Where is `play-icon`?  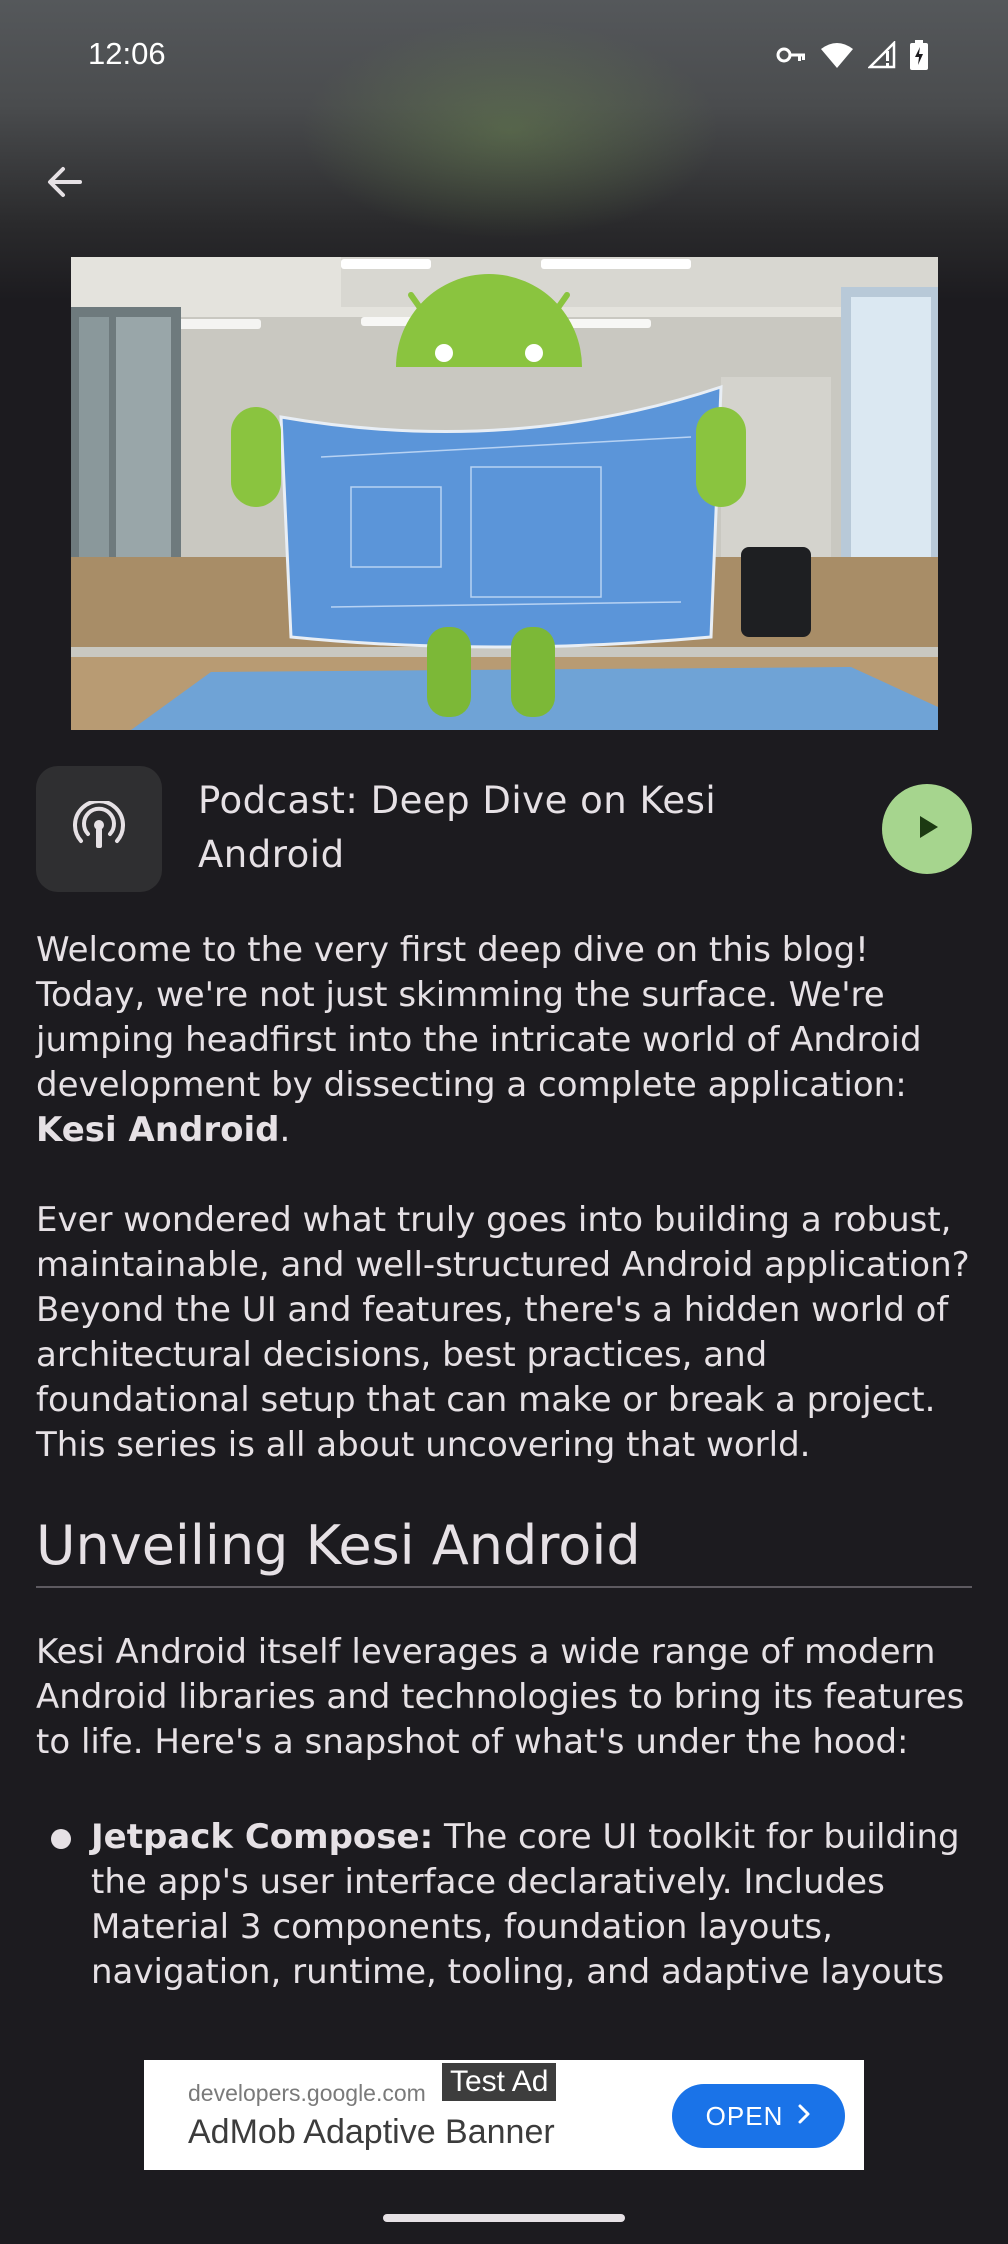 play-icon is located at coordinates (927, 829).